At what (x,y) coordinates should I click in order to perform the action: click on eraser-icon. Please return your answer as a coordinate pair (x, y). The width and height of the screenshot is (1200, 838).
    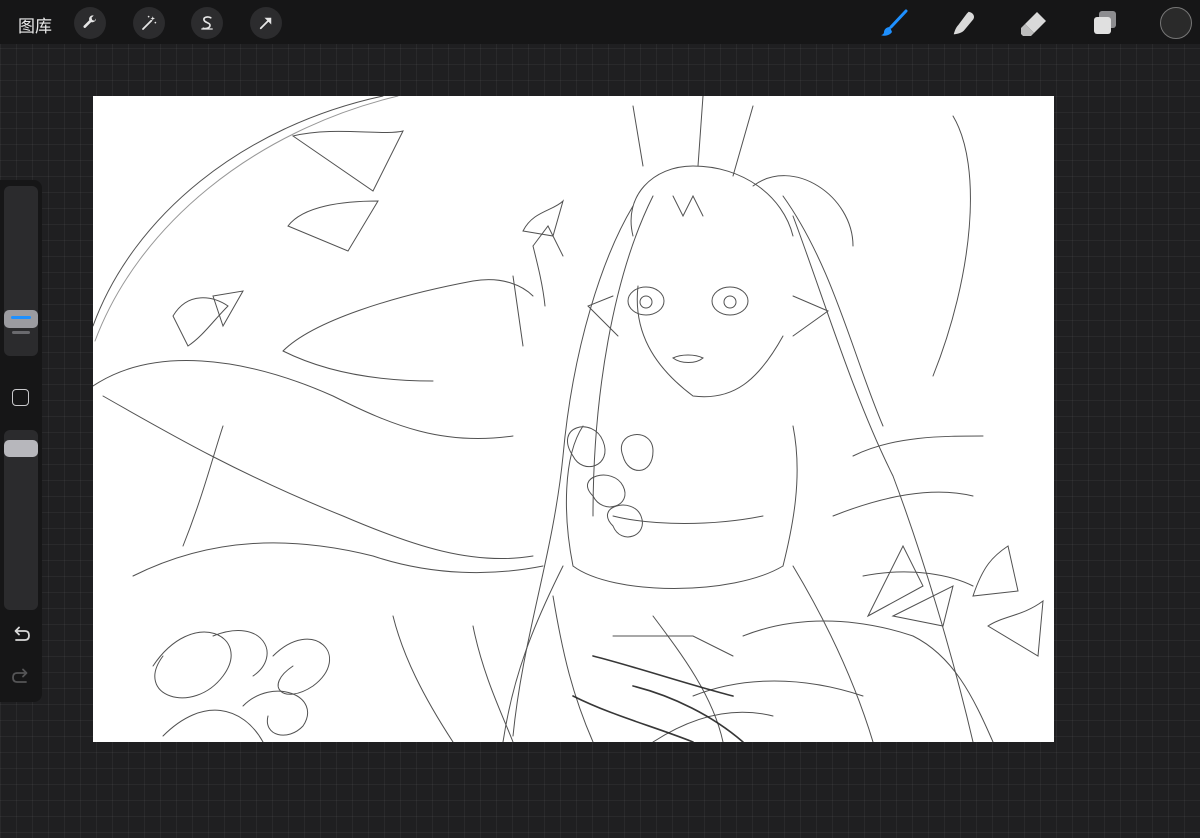
    Looking at the image, I should click on (1033, 24).